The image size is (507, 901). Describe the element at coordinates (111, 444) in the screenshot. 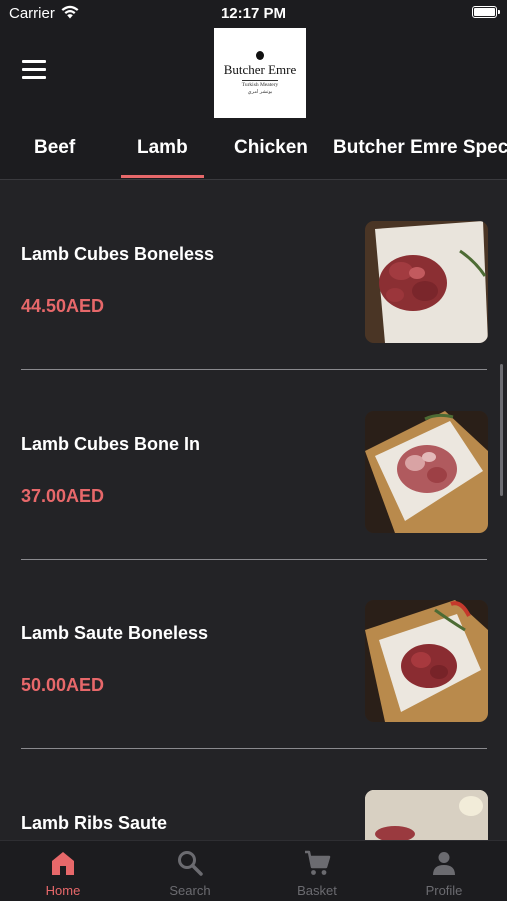

I see `product-name: Lamb Cubes Bone In` at that location.